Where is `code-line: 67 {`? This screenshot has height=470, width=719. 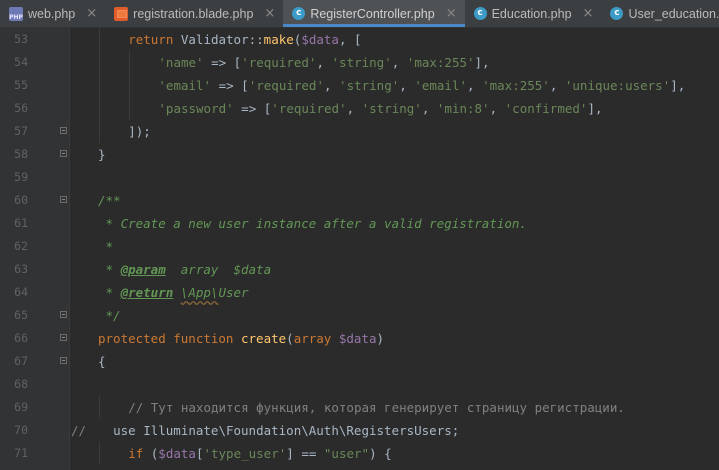 code-line: 67 { is located at coordinates (359, 361).